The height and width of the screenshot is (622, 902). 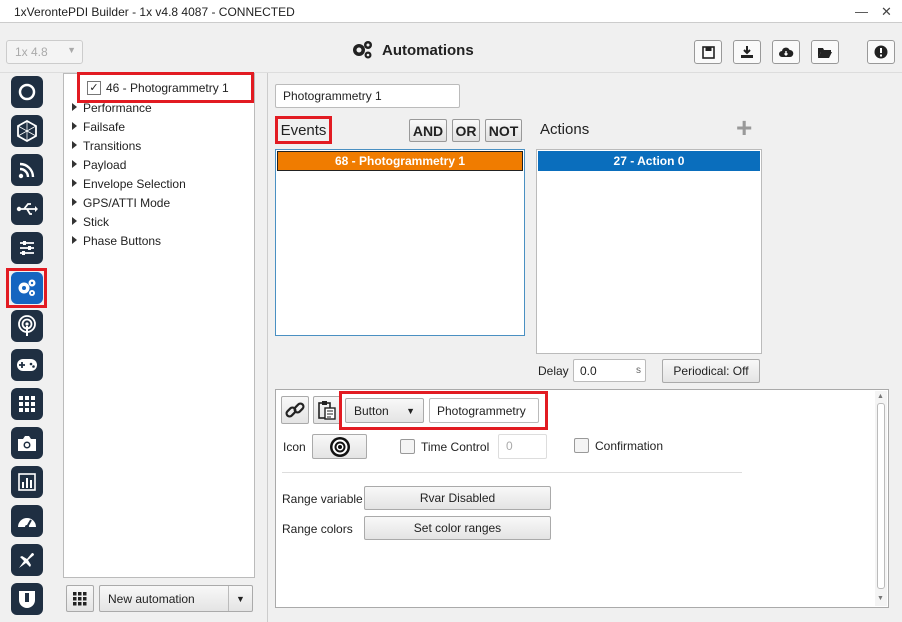 I want to click on new-automation-select: New automation ▼, so click(x=176, y=598).